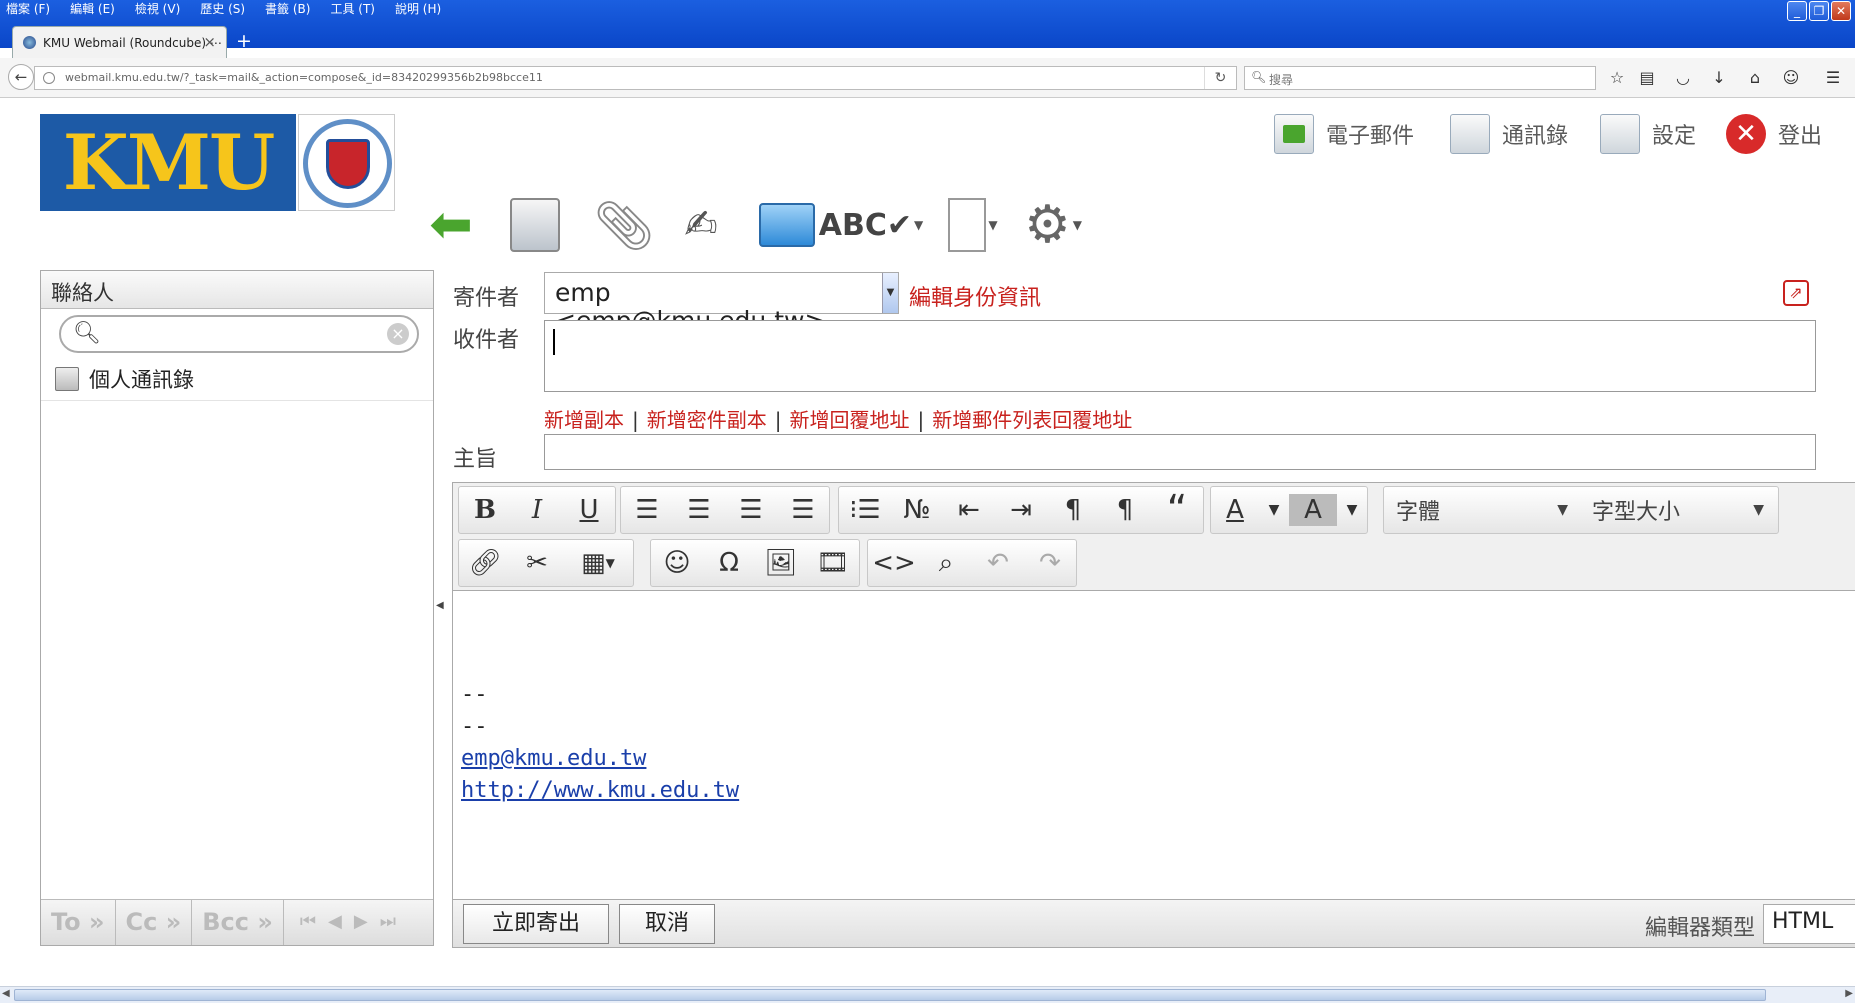  Describe the element at coordinates (119, 42) in the screenshot. I see `browser-tab: KMU Webmail (Roundcube) ⋯ ×` at that location.